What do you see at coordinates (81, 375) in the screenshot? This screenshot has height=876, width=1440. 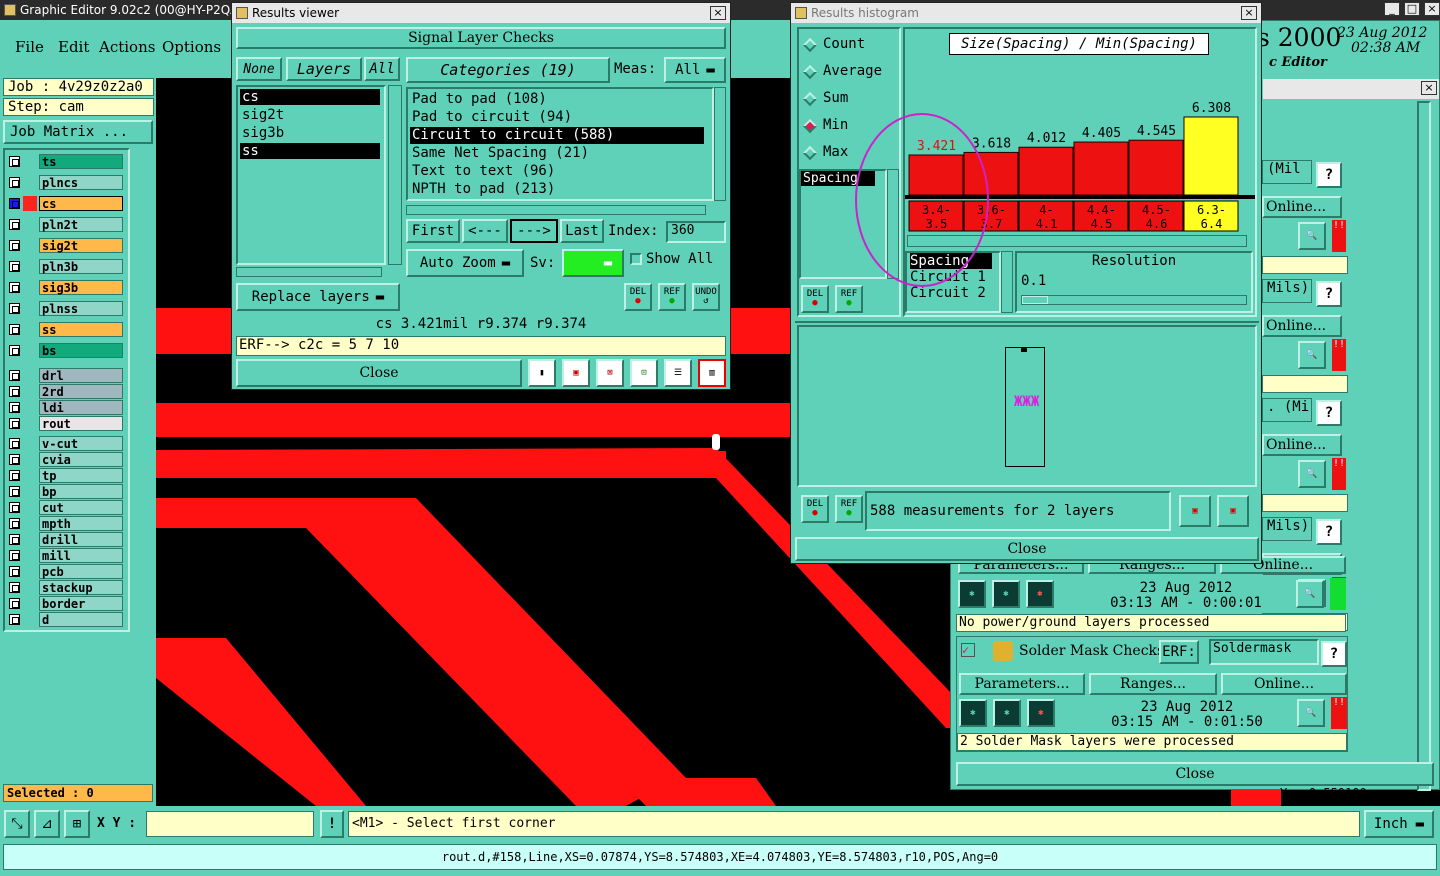 I see `layer-name: drl` at bounding box center [81, 375].